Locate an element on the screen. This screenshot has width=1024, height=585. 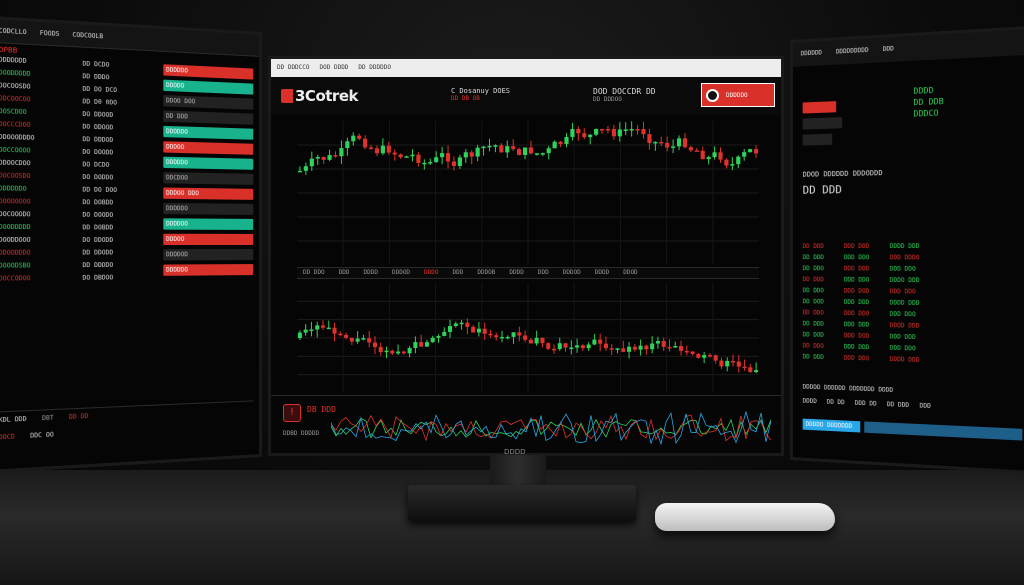
left-list-name: DOOODSBO is located at coordinates (37, 266).